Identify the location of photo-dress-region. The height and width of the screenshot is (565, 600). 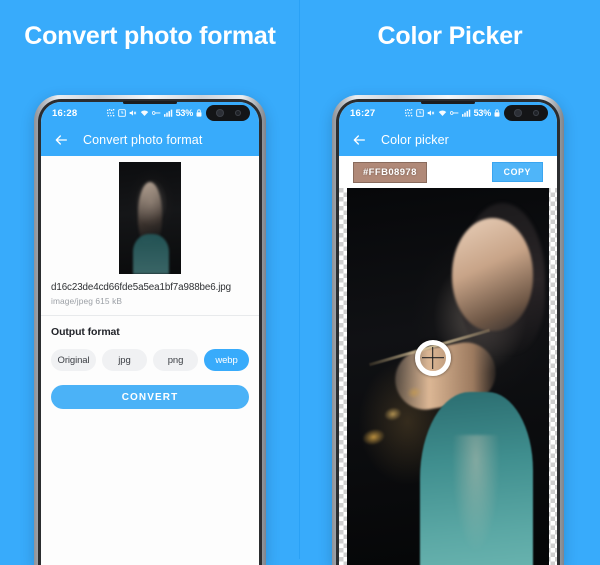
(476, 478).